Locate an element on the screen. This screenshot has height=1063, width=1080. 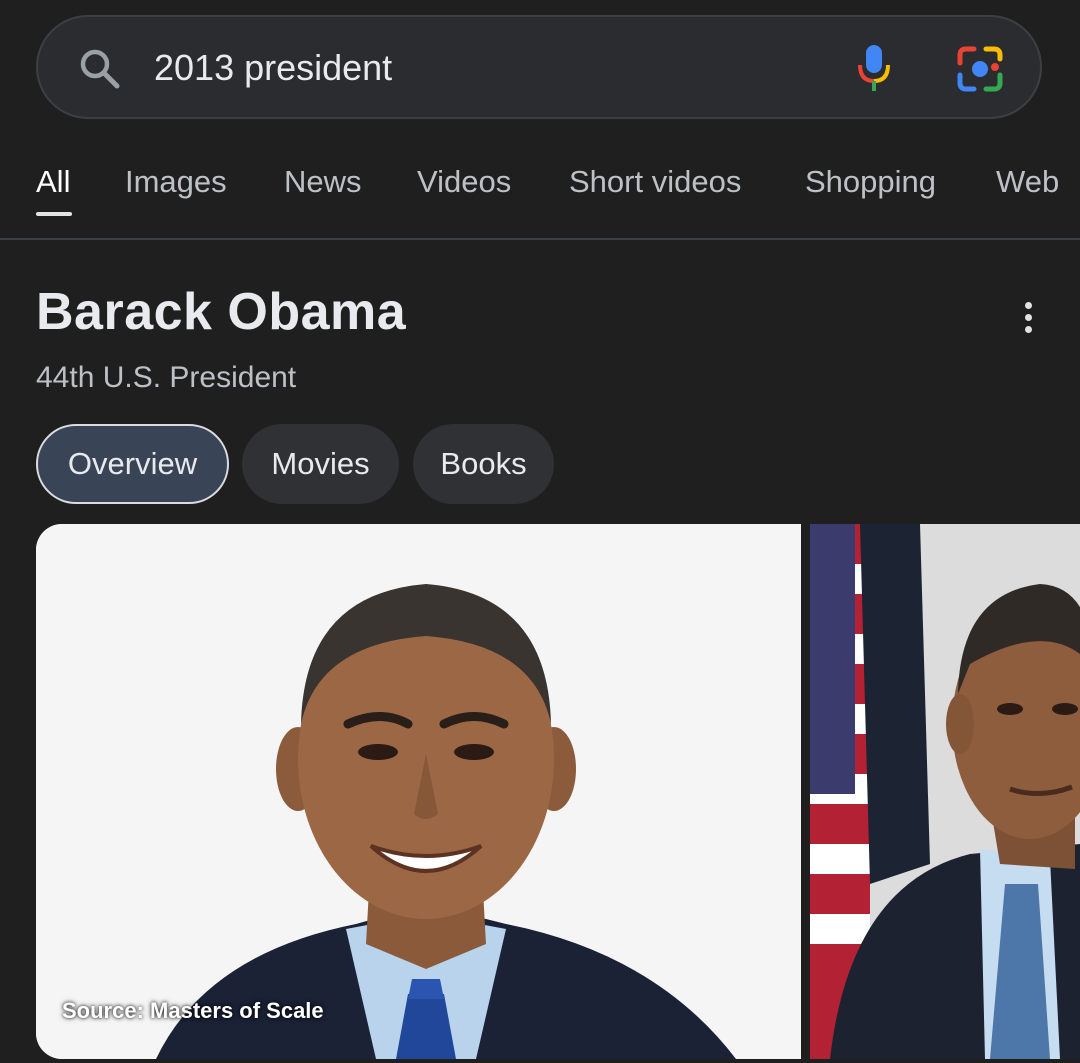
chip-movies: Movies is located at coordinates (320, 464).